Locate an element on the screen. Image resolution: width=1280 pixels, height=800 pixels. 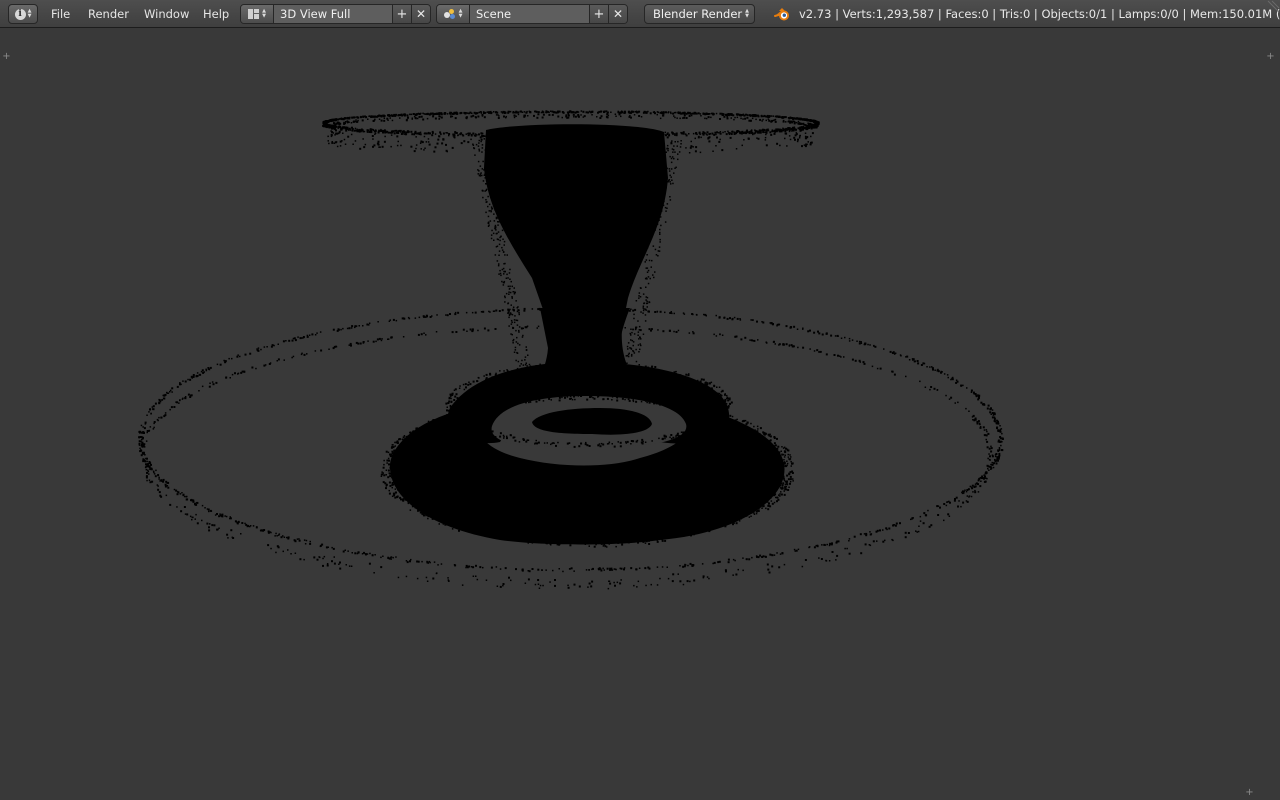
screen-layout-block: ▲ ▼ 3D View Full + ✕ is located at coordinates (335, 14).